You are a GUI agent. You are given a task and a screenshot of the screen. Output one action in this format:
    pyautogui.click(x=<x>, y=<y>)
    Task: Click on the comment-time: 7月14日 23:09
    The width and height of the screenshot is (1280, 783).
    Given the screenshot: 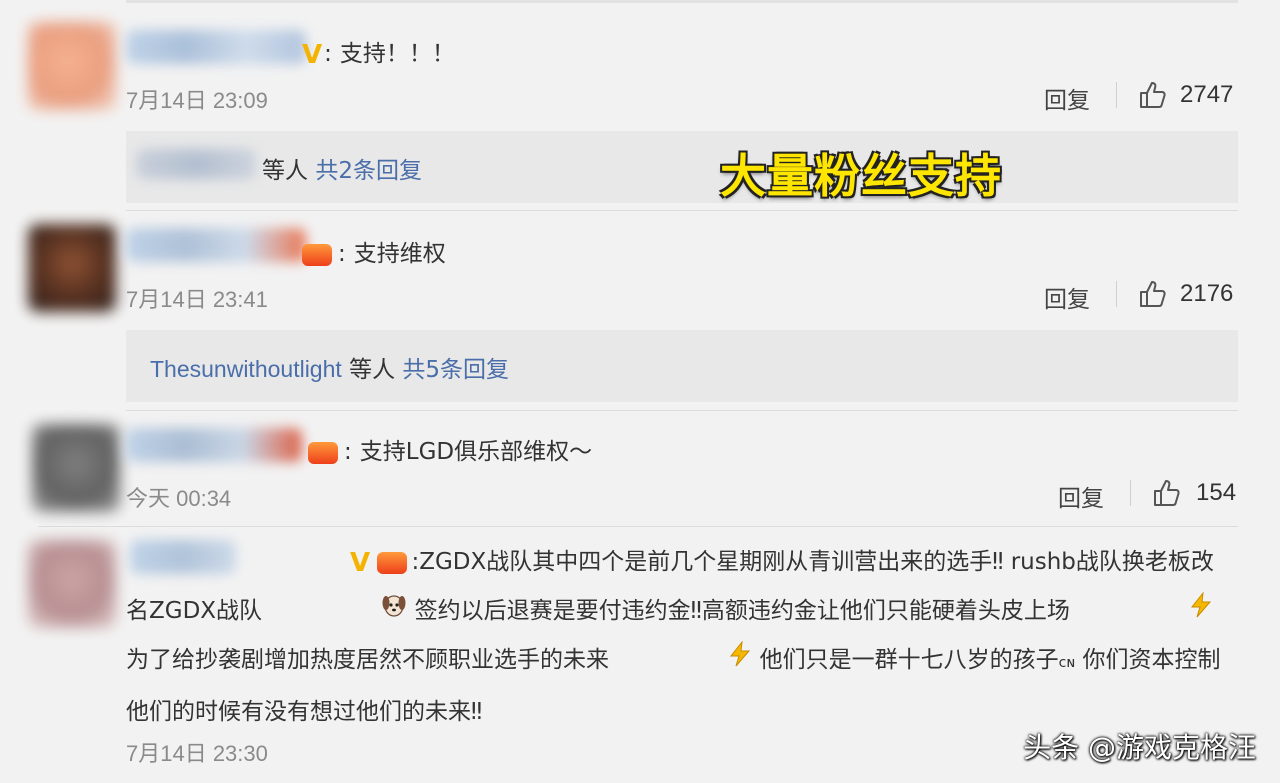 What is the action you would take?
    pyautogui.click(x=197, y=100)
    